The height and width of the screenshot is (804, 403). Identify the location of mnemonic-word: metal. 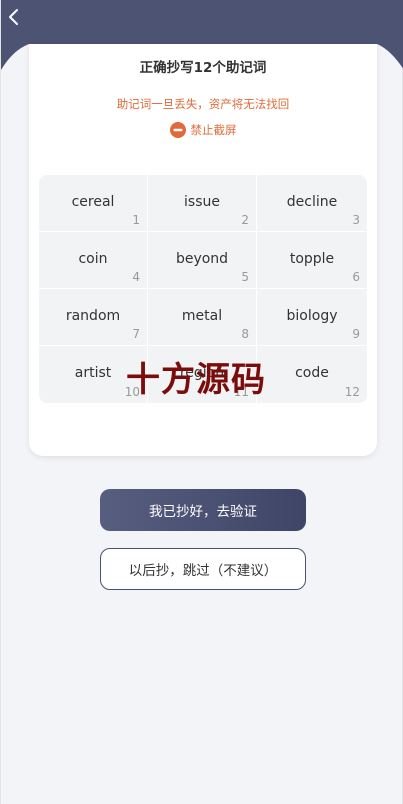
(202, 316).